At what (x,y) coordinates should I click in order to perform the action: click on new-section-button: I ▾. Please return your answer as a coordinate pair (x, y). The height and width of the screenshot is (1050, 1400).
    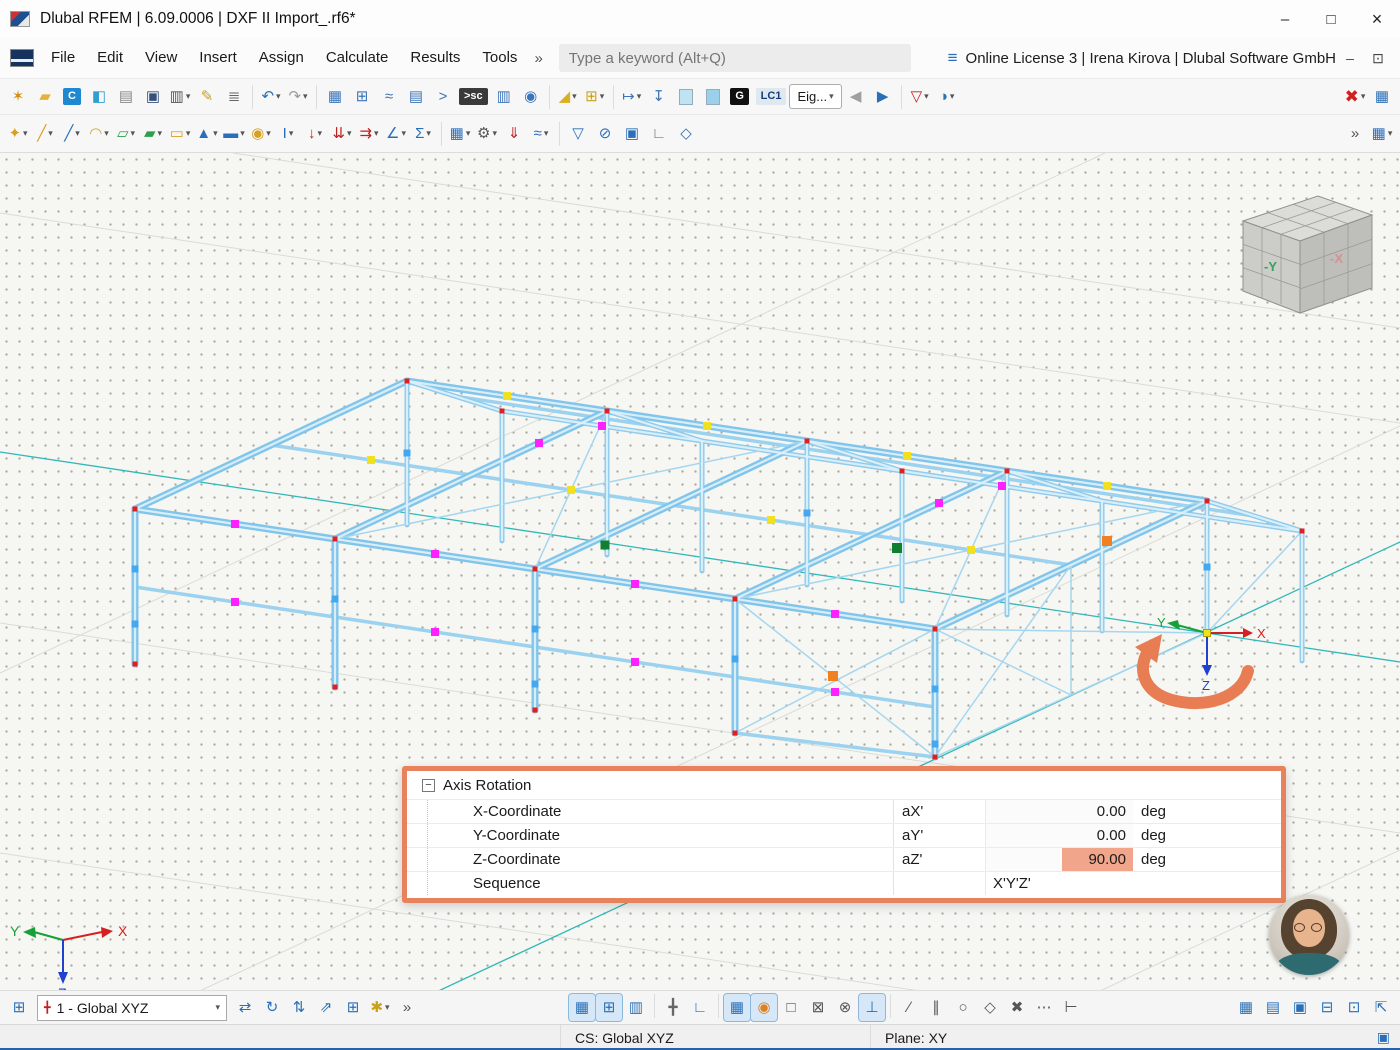
    Looking at the image, I should click on (288, 133).